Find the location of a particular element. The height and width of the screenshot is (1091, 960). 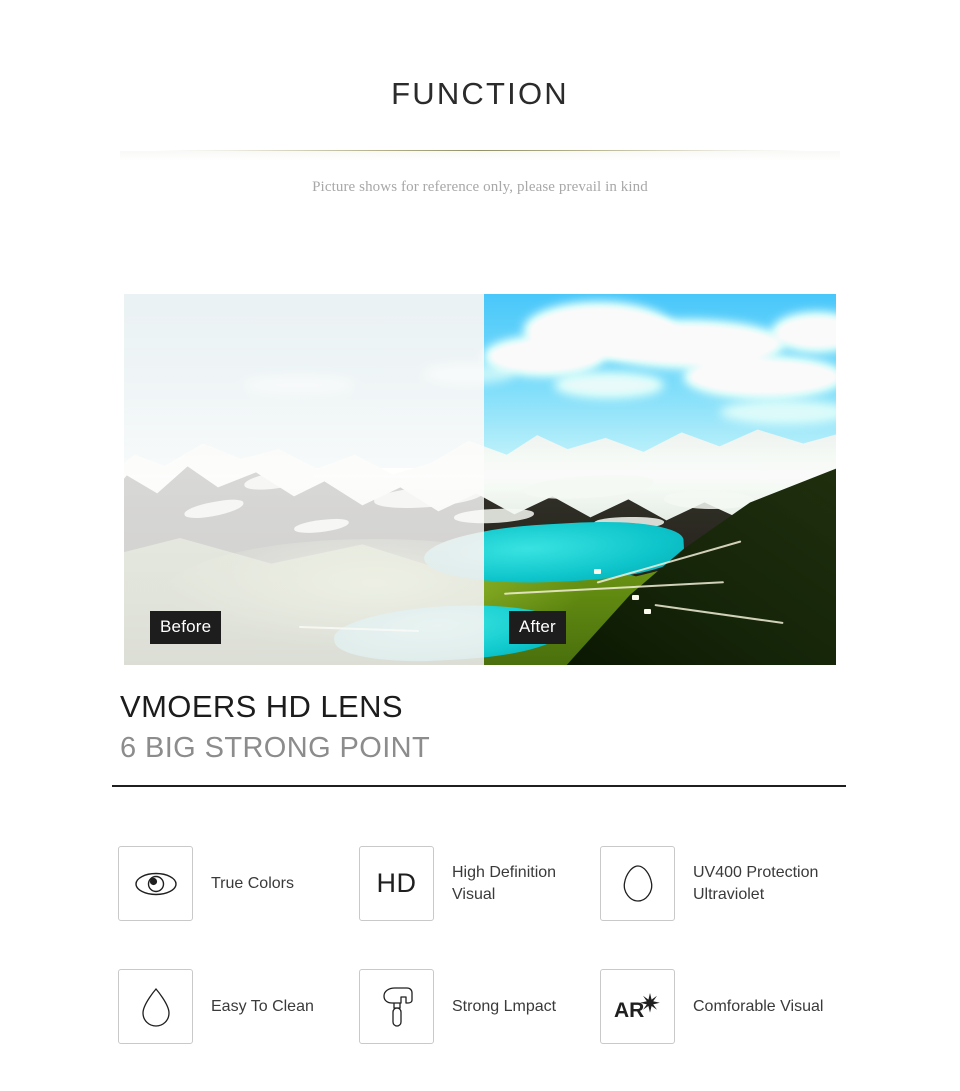

eye-icon is located at coordinates (155, 883).